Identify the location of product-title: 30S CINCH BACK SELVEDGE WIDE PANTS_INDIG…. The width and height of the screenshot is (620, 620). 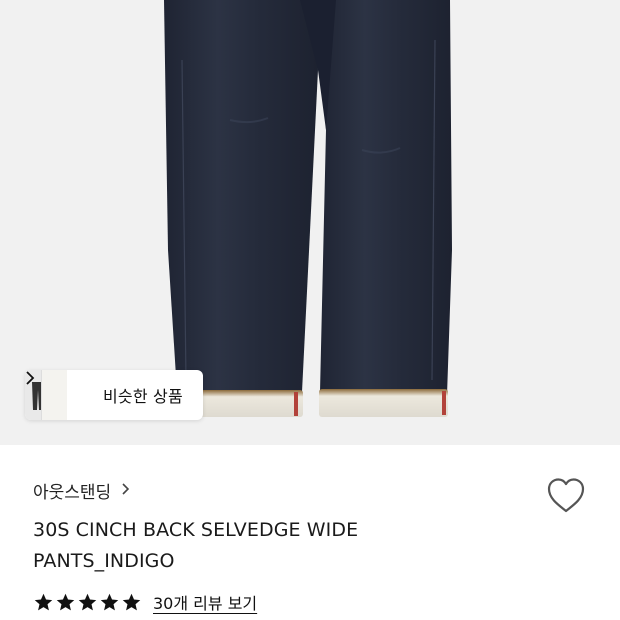
(243, 546).